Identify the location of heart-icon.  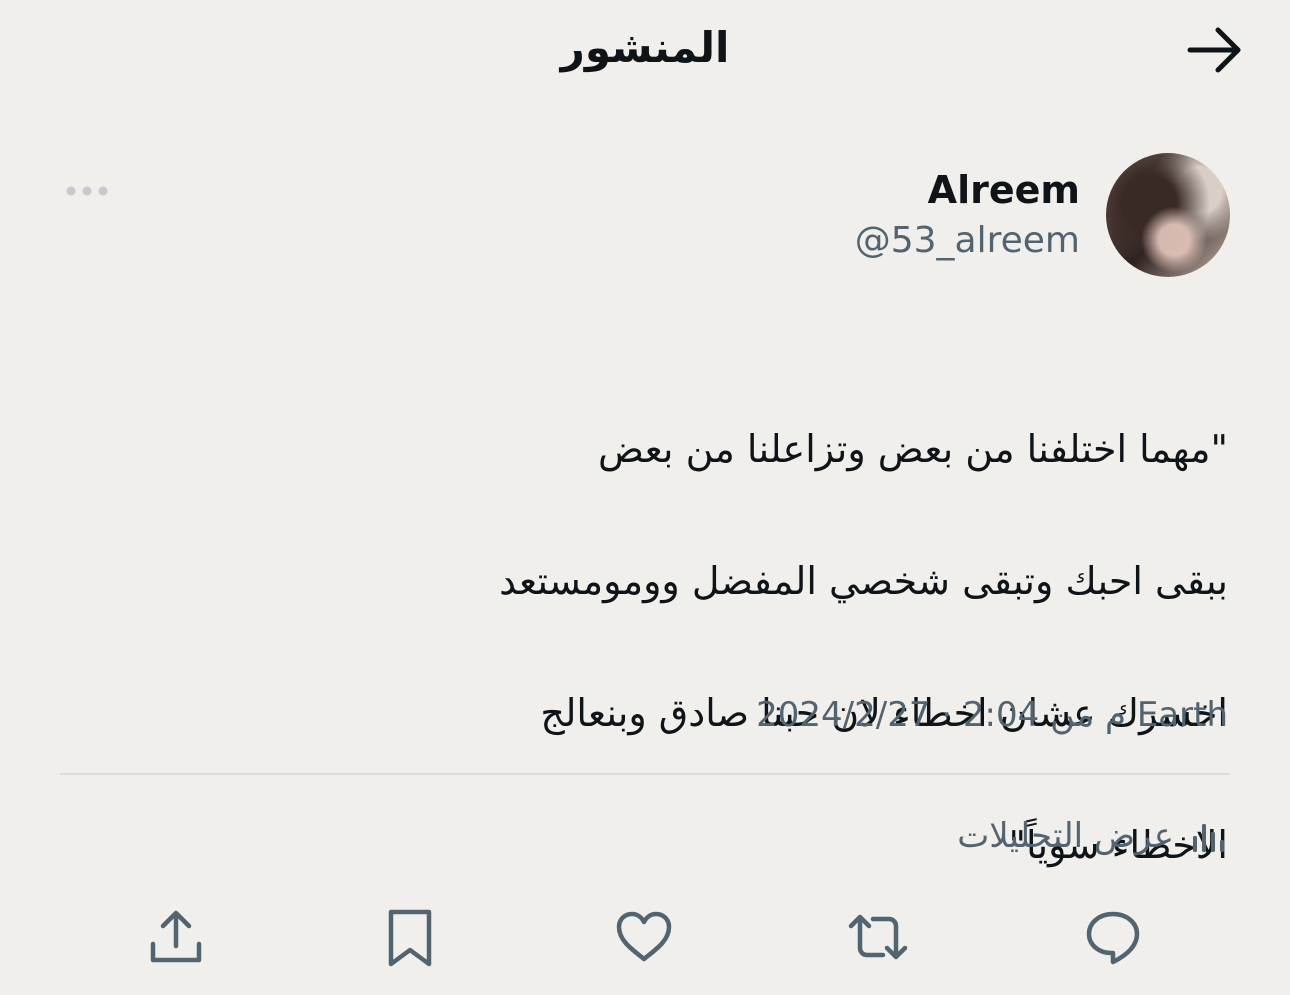
(644, 936).